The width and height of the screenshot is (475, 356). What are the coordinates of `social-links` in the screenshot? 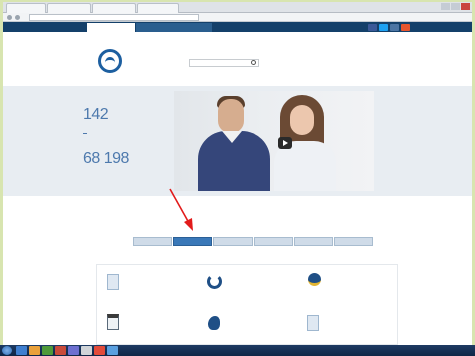 It's located at (389, 27).